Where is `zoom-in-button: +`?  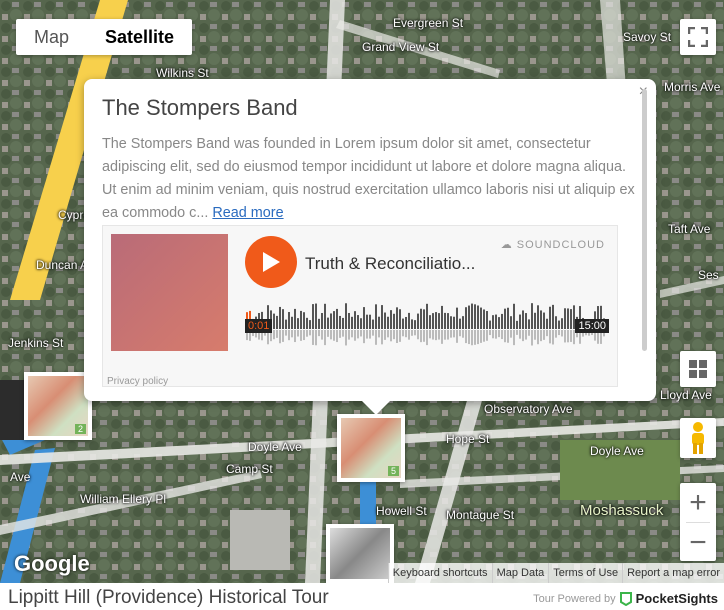 zoom-in-button: + is located at coordinates (698, 502).